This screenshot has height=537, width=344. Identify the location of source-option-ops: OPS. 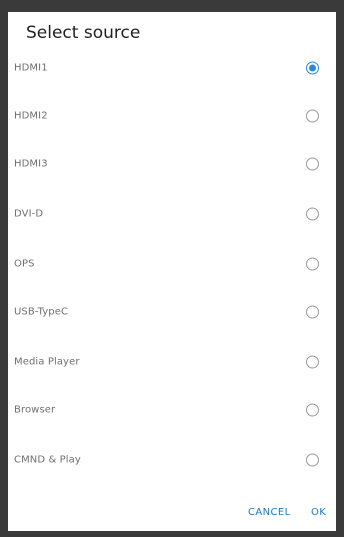
(172, 264).